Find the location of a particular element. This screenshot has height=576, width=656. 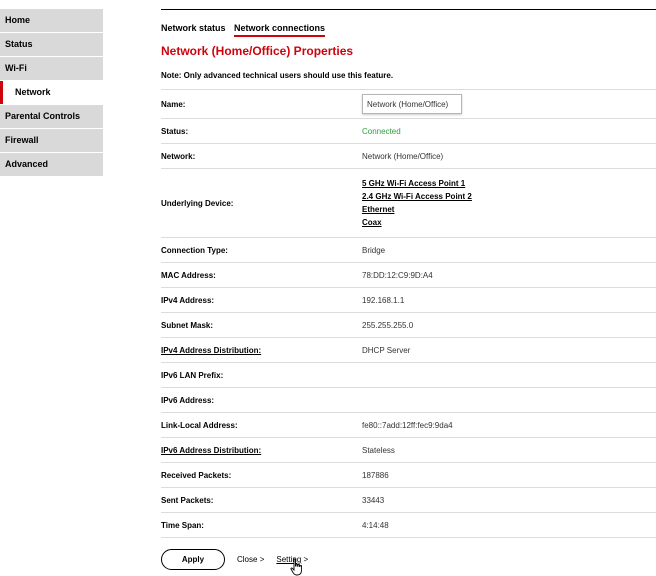

ipv4-address-label: IPv4 Address: is located at coordinates (188, 300).